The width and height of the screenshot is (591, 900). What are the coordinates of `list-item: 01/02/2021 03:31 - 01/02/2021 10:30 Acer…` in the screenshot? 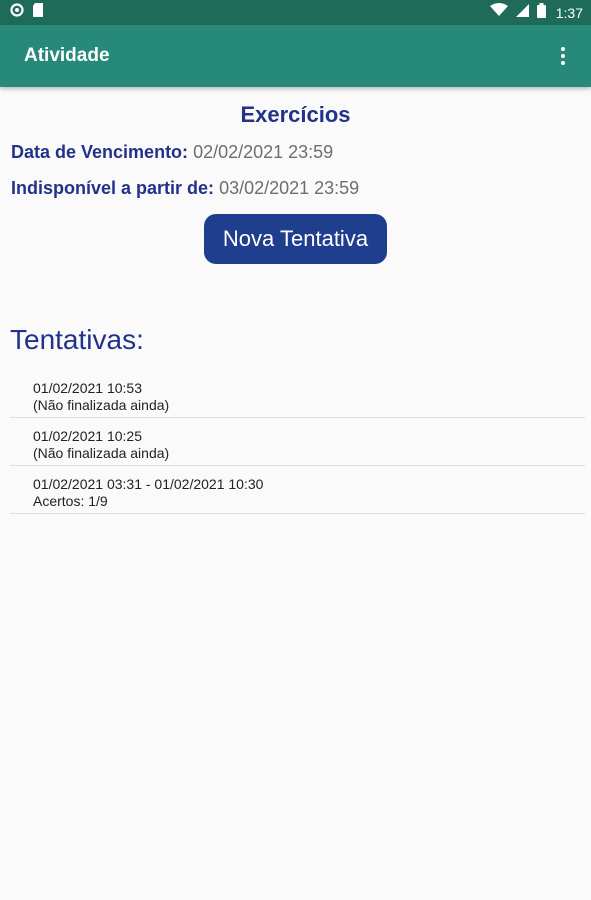 It's located at (297, 490).